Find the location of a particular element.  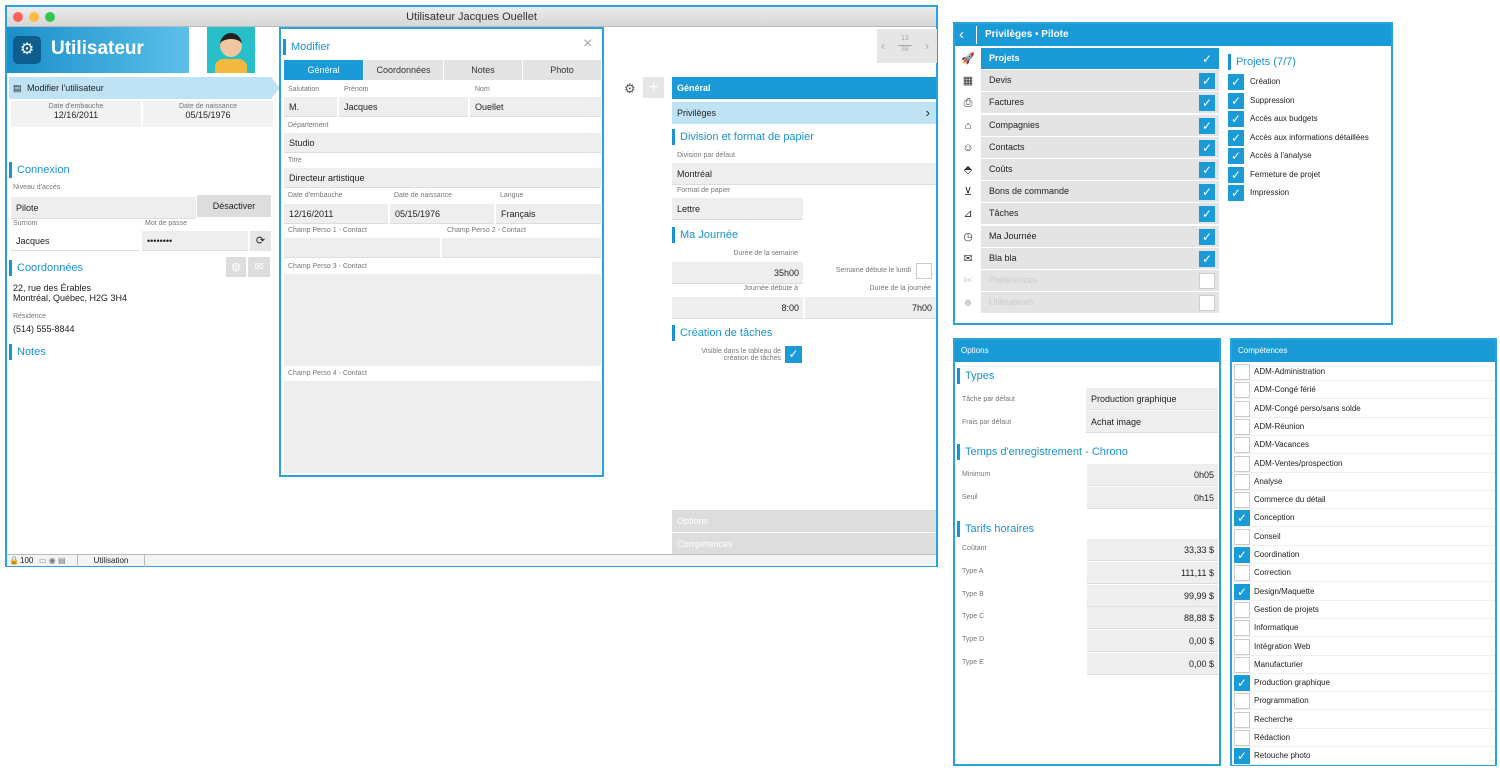

options-row: Options is located at coordinates (804, 521).